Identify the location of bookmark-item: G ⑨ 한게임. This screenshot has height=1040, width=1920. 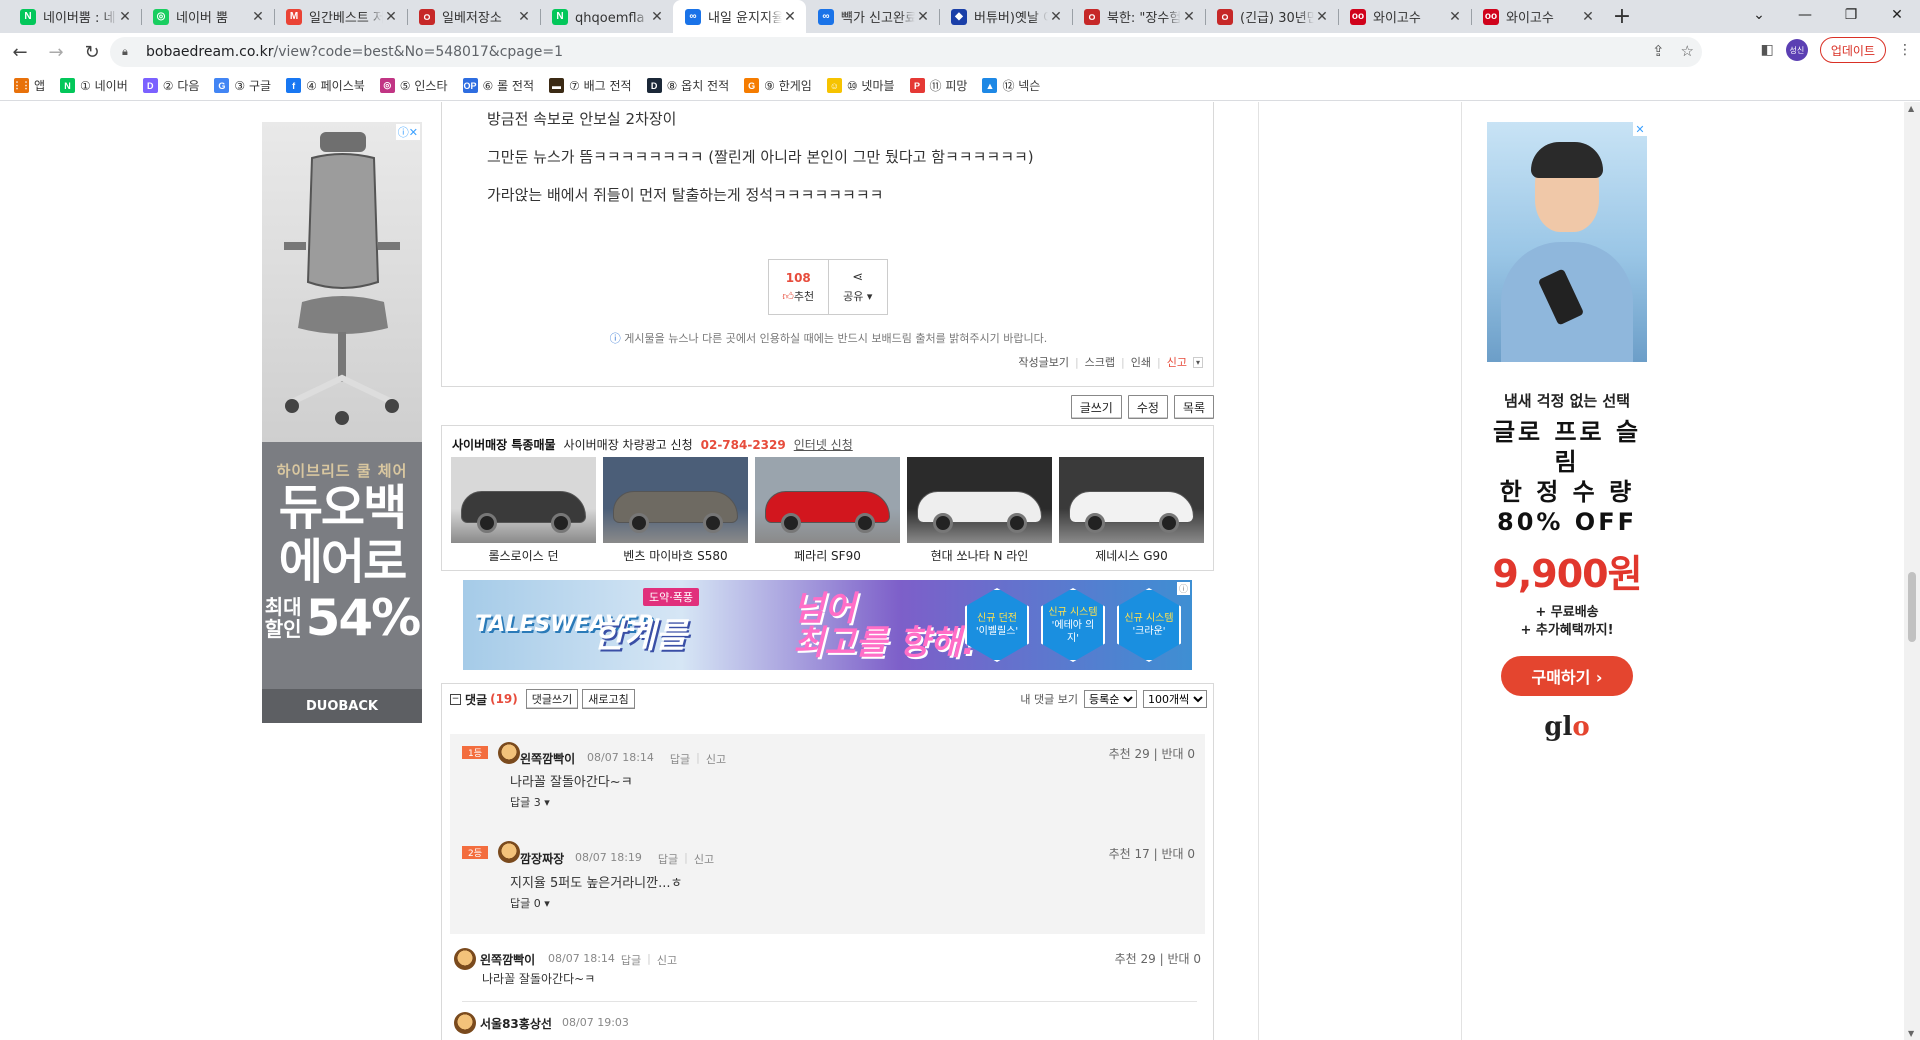
(778, 85).